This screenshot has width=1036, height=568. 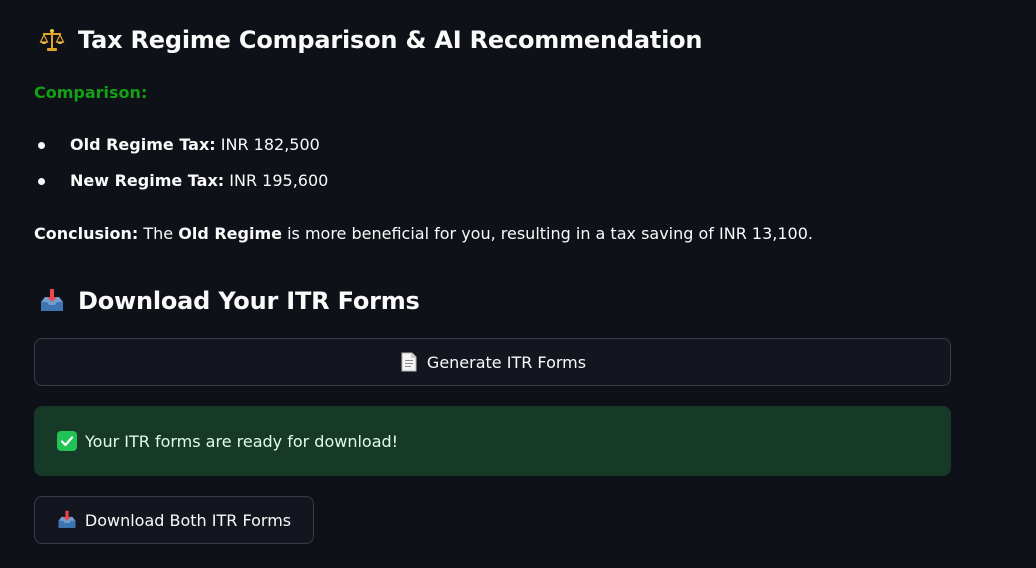 I want to click on button-label: Generate ITR Forms, so click(x=506, y=362).